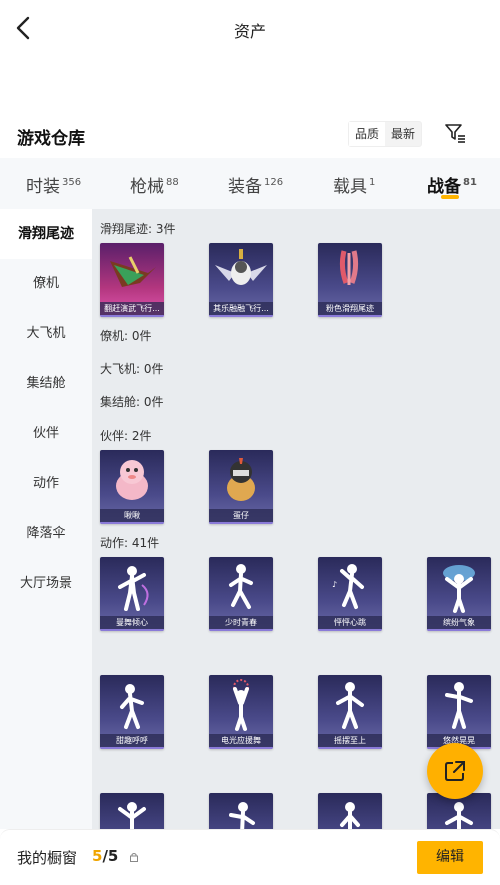 The image size is (500, 885). I want to click on showcase-count-current: 5, so click(97, 856).